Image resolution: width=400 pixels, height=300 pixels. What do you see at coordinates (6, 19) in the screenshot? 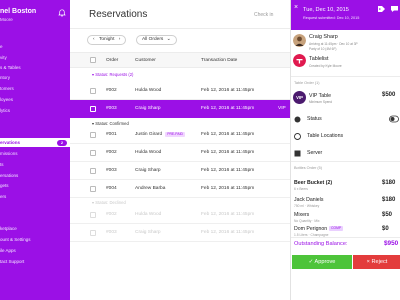
I see `venue-user: Moore` at bounding box center [6, 19].